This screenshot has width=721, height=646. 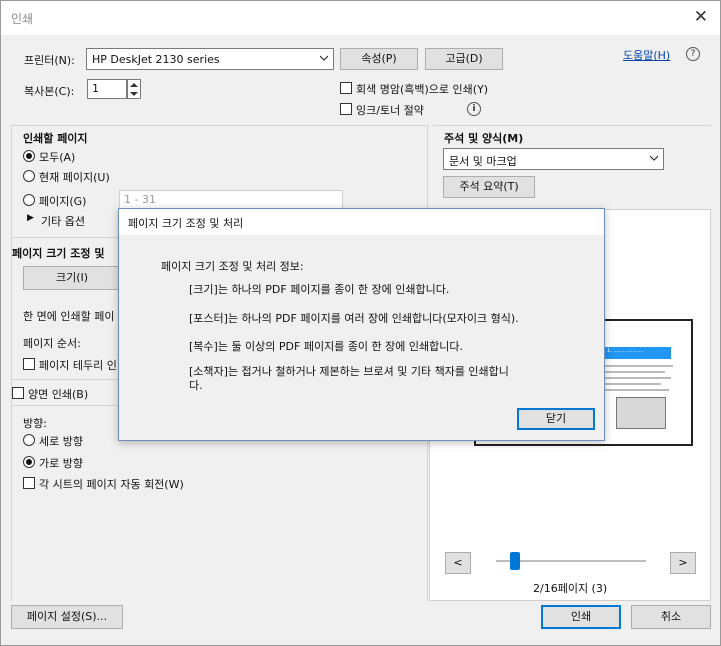 I want to click on modal-line-size: [크기]는 하나의 PDF 페이지를 종이 한 장에 인쇄합니다., so click(x=319, y=289).